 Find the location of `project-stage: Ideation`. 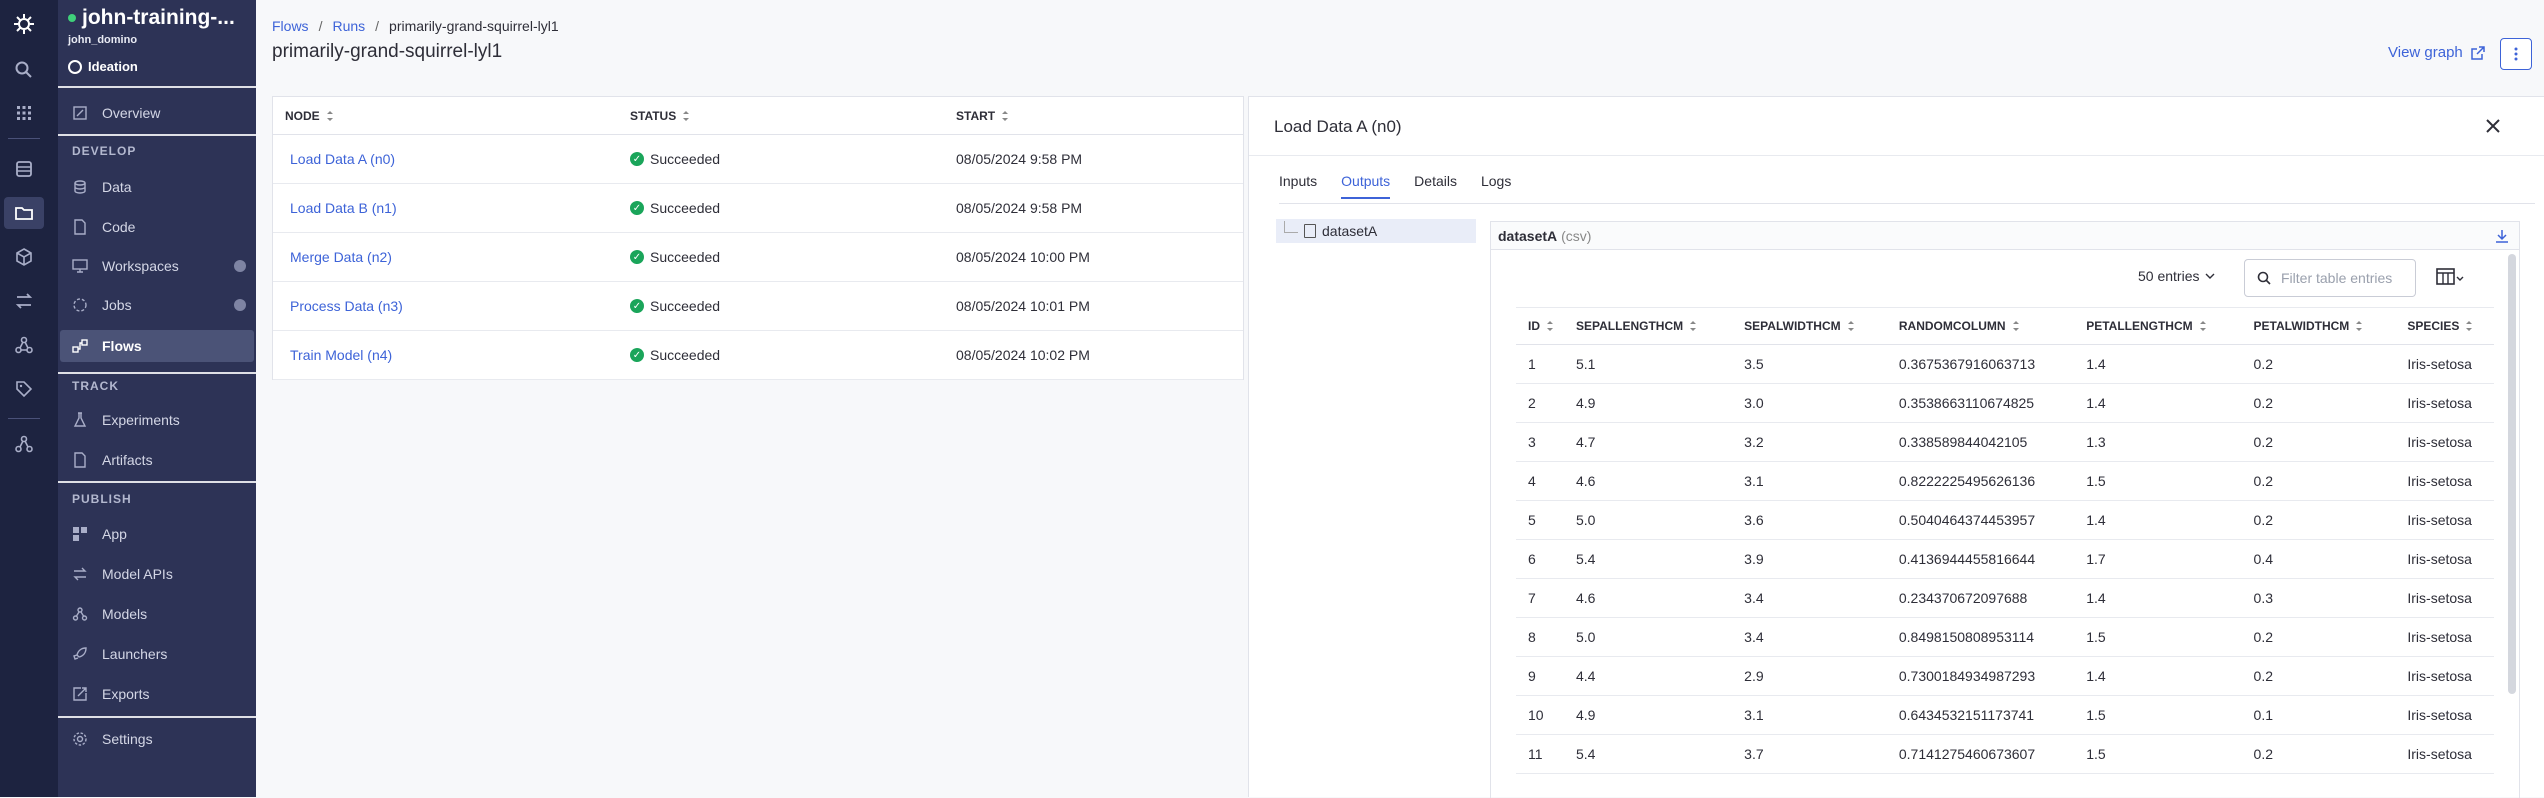

project-stage: Ideation is located at coordinates (103, 66).